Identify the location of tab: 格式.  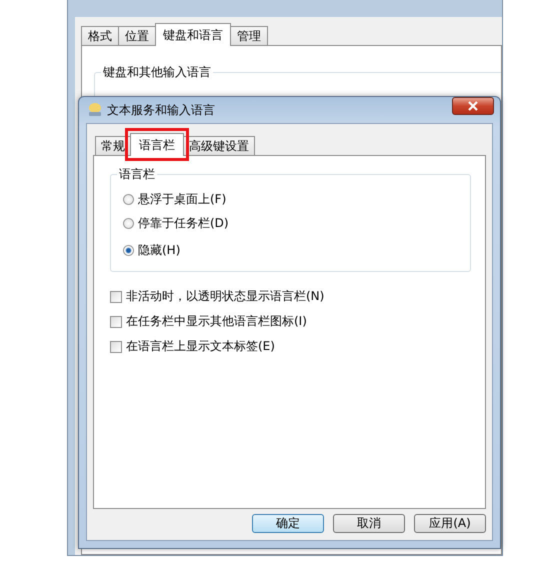
(100, 35).